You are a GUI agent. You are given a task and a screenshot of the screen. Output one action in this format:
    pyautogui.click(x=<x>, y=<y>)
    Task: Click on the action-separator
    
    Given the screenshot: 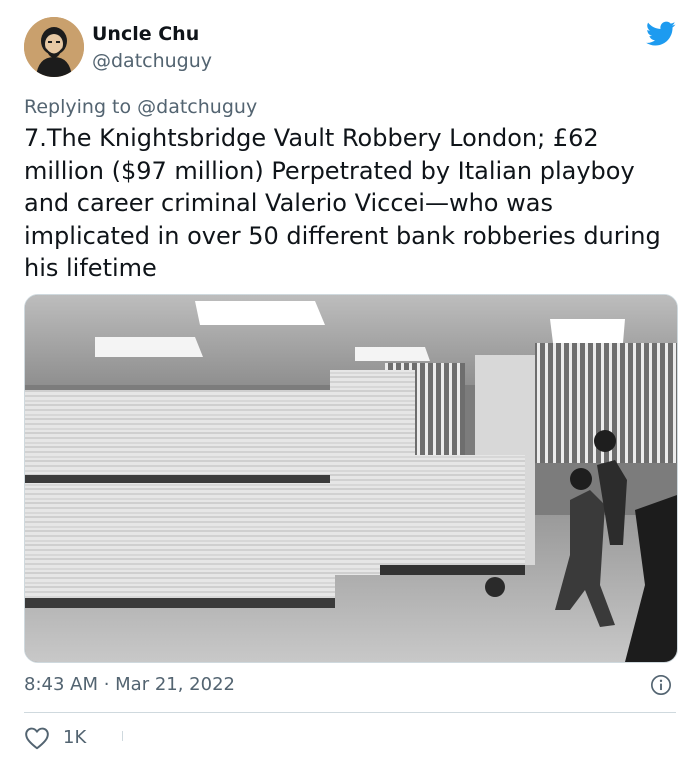 What is the action you would take?
    pyautogui.click(x=122, y=736)
    